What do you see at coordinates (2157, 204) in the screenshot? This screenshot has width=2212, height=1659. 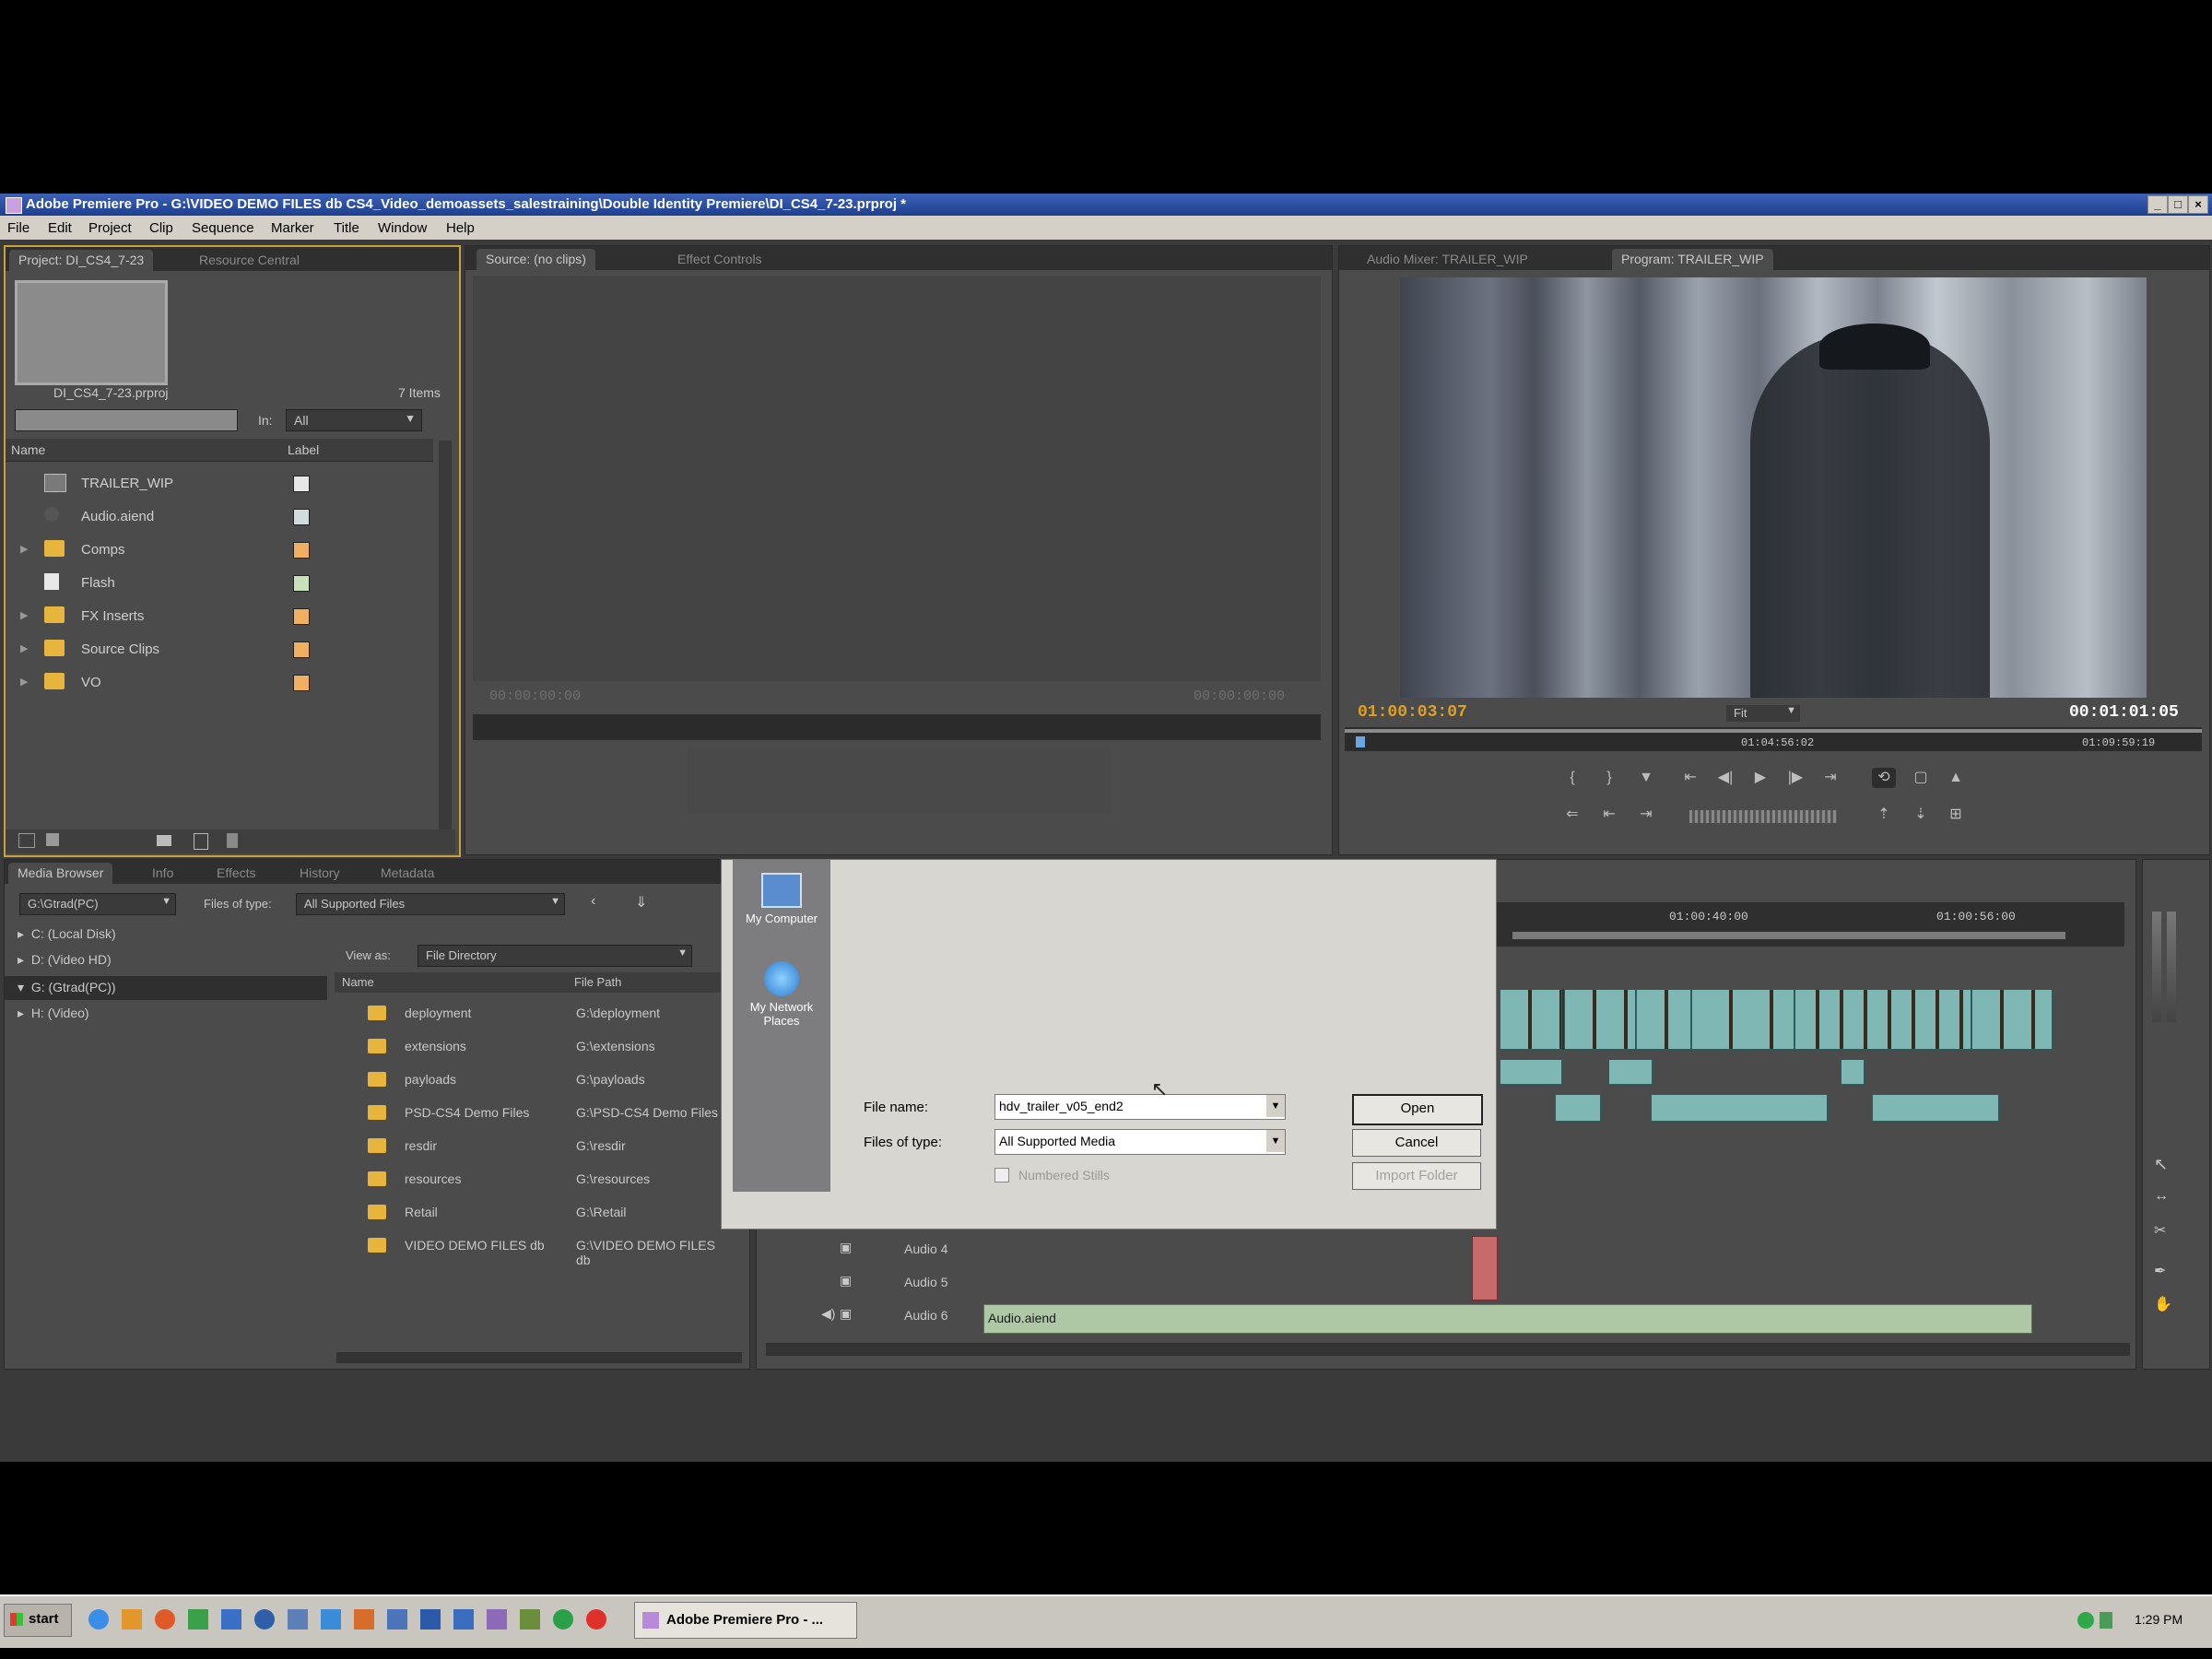 I see `minimize-button: _` at bounding box center [2157, 204].